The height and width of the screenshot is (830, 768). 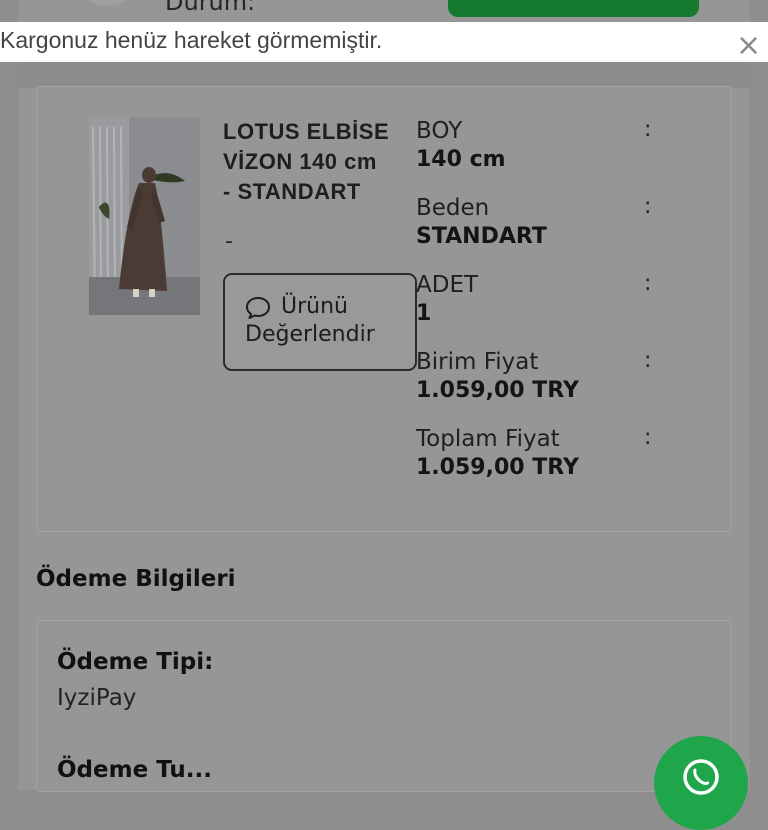 What do you see at coordinates (191, 40) in the screenshot?
I see `toast-message: Kargonuz henüz hareket görmemiştir.` at bounding box center [191, 40].